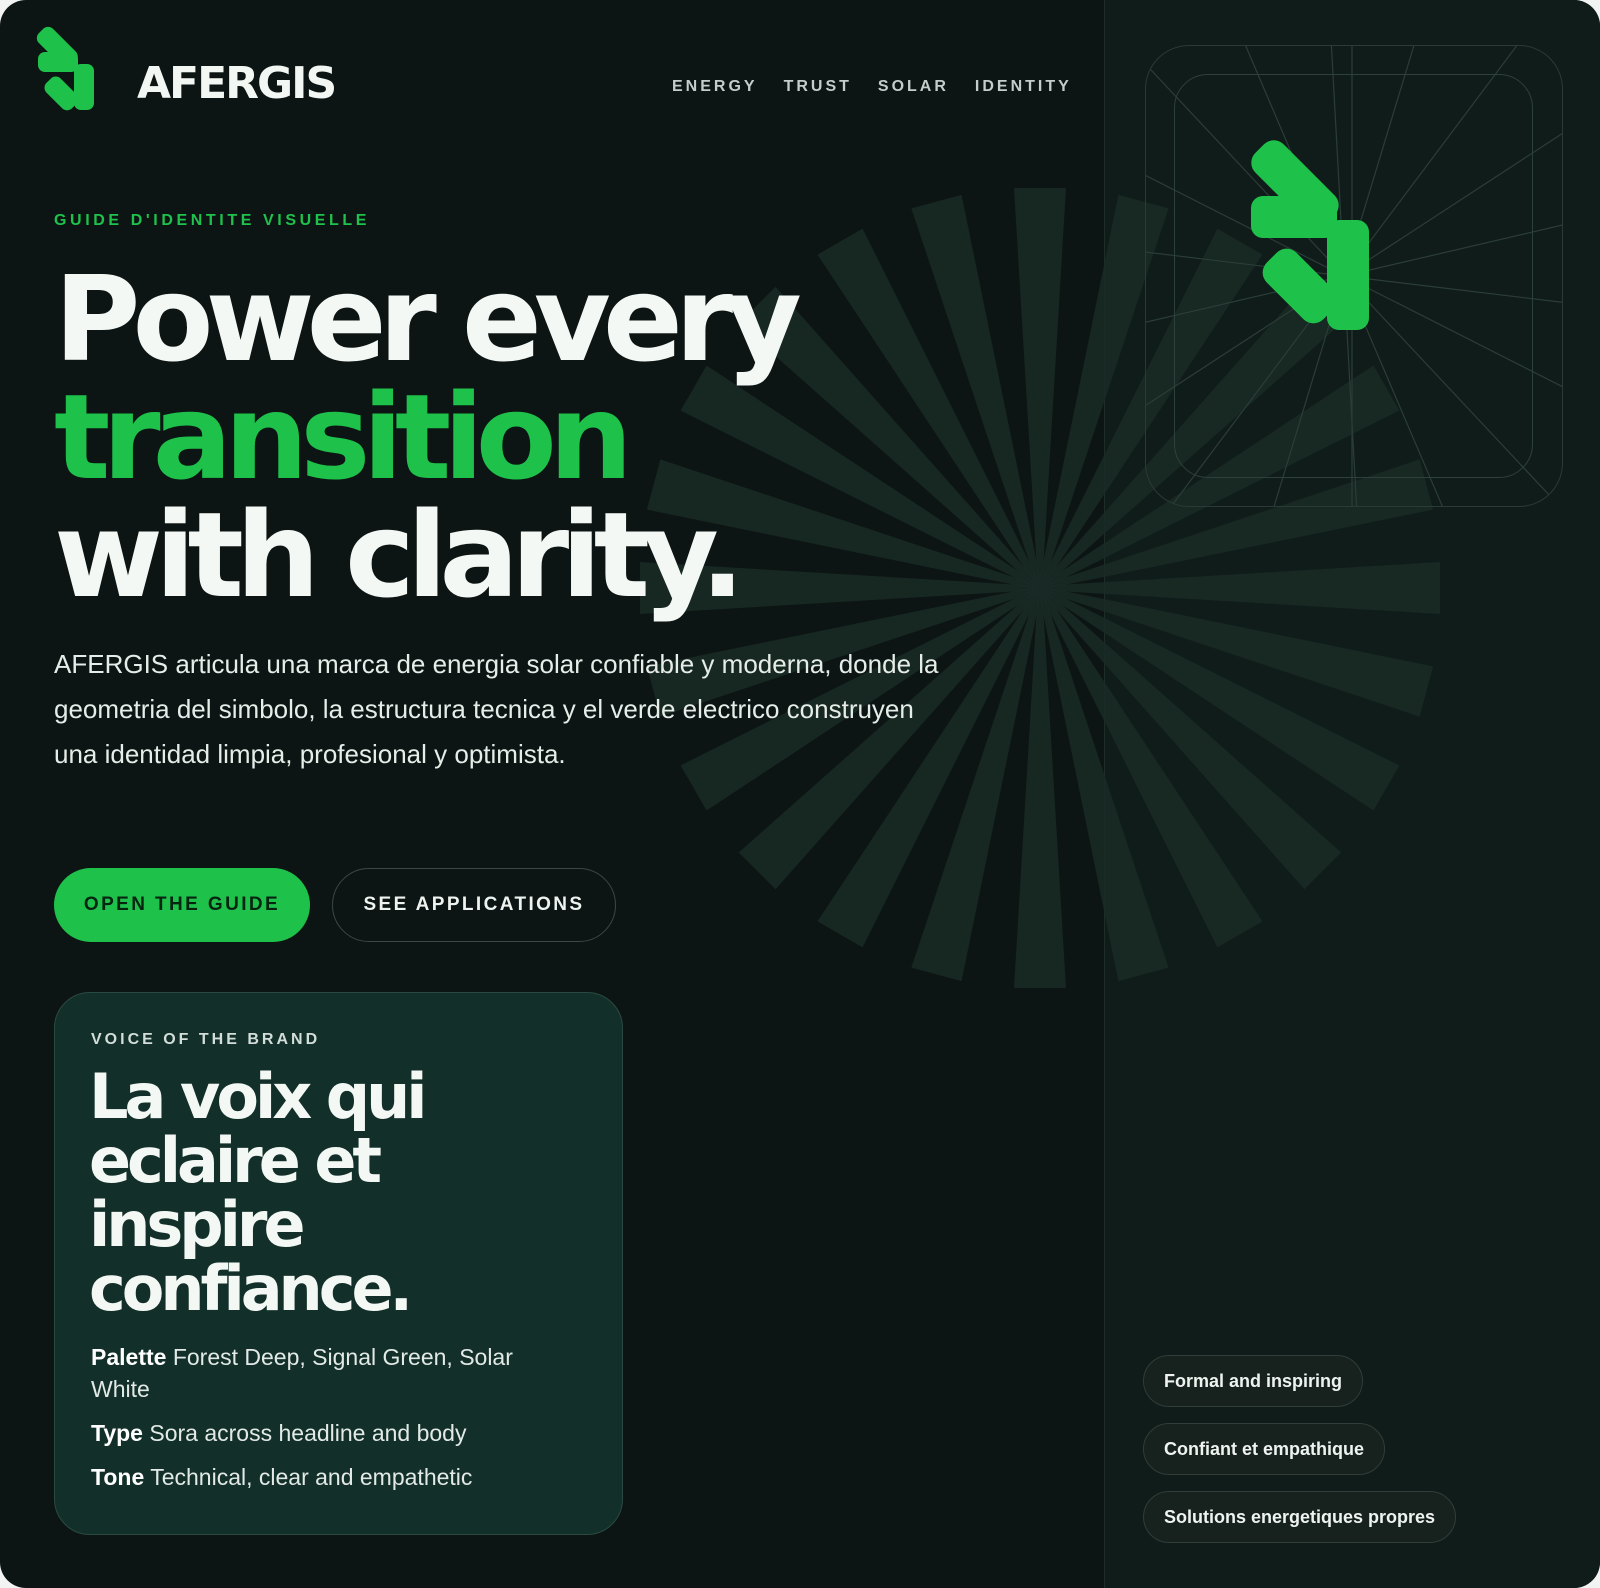 The image size is (1600, 1588). Describe the element at coordinates (311, 1477) in the screenshot. I see `spec-value: Technical, clear and empathetic` at that location.